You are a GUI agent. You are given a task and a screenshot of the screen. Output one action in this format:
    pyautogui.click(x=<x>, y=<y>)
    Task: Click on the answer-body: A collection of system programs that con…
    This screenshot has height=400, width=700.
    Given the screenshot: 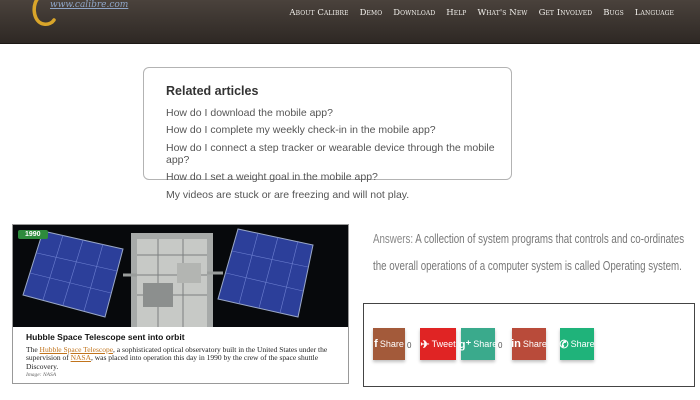 What is the action you would take?
    pyautogui.click(x=529, y=252)
    